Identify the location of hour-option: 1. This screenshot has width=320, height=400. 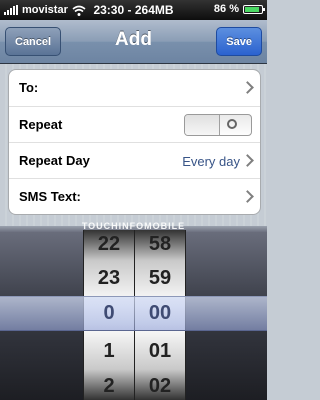
(109, 351).